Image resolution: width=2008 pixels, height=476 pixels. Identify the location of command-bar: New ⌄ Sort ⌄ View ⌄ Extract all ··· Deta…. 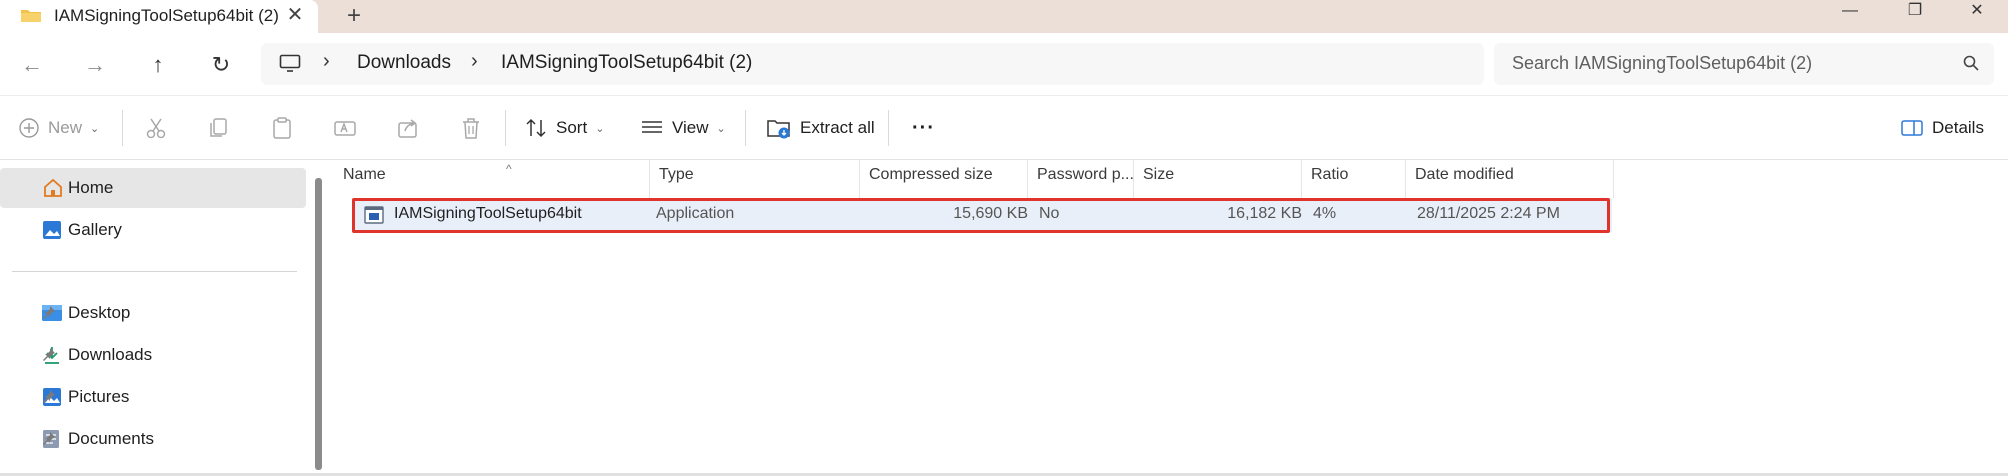
(1004, 128).